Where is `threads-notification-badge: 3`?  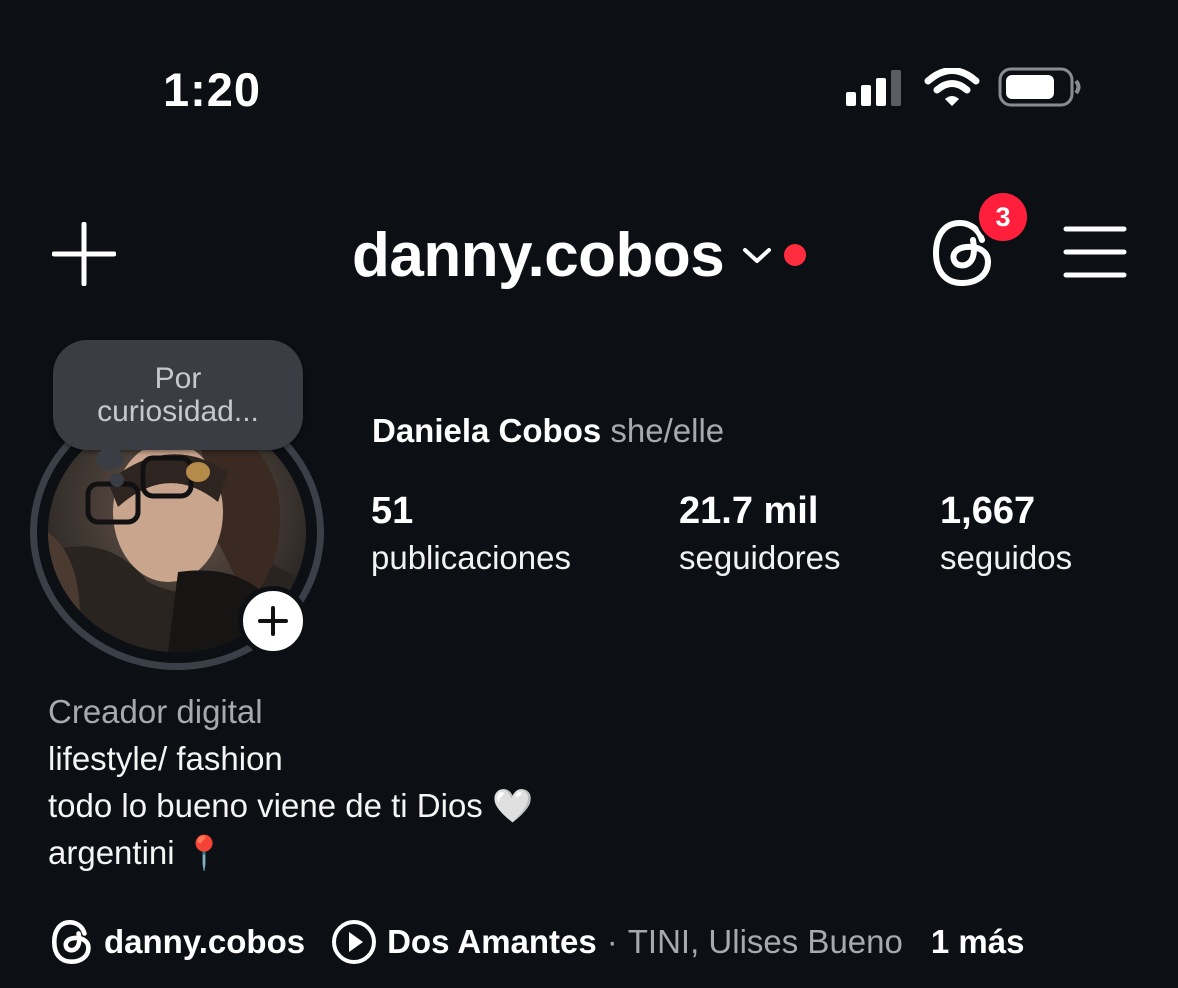 threads-notification-badge: 3 is located at coordinates (1003, 217).